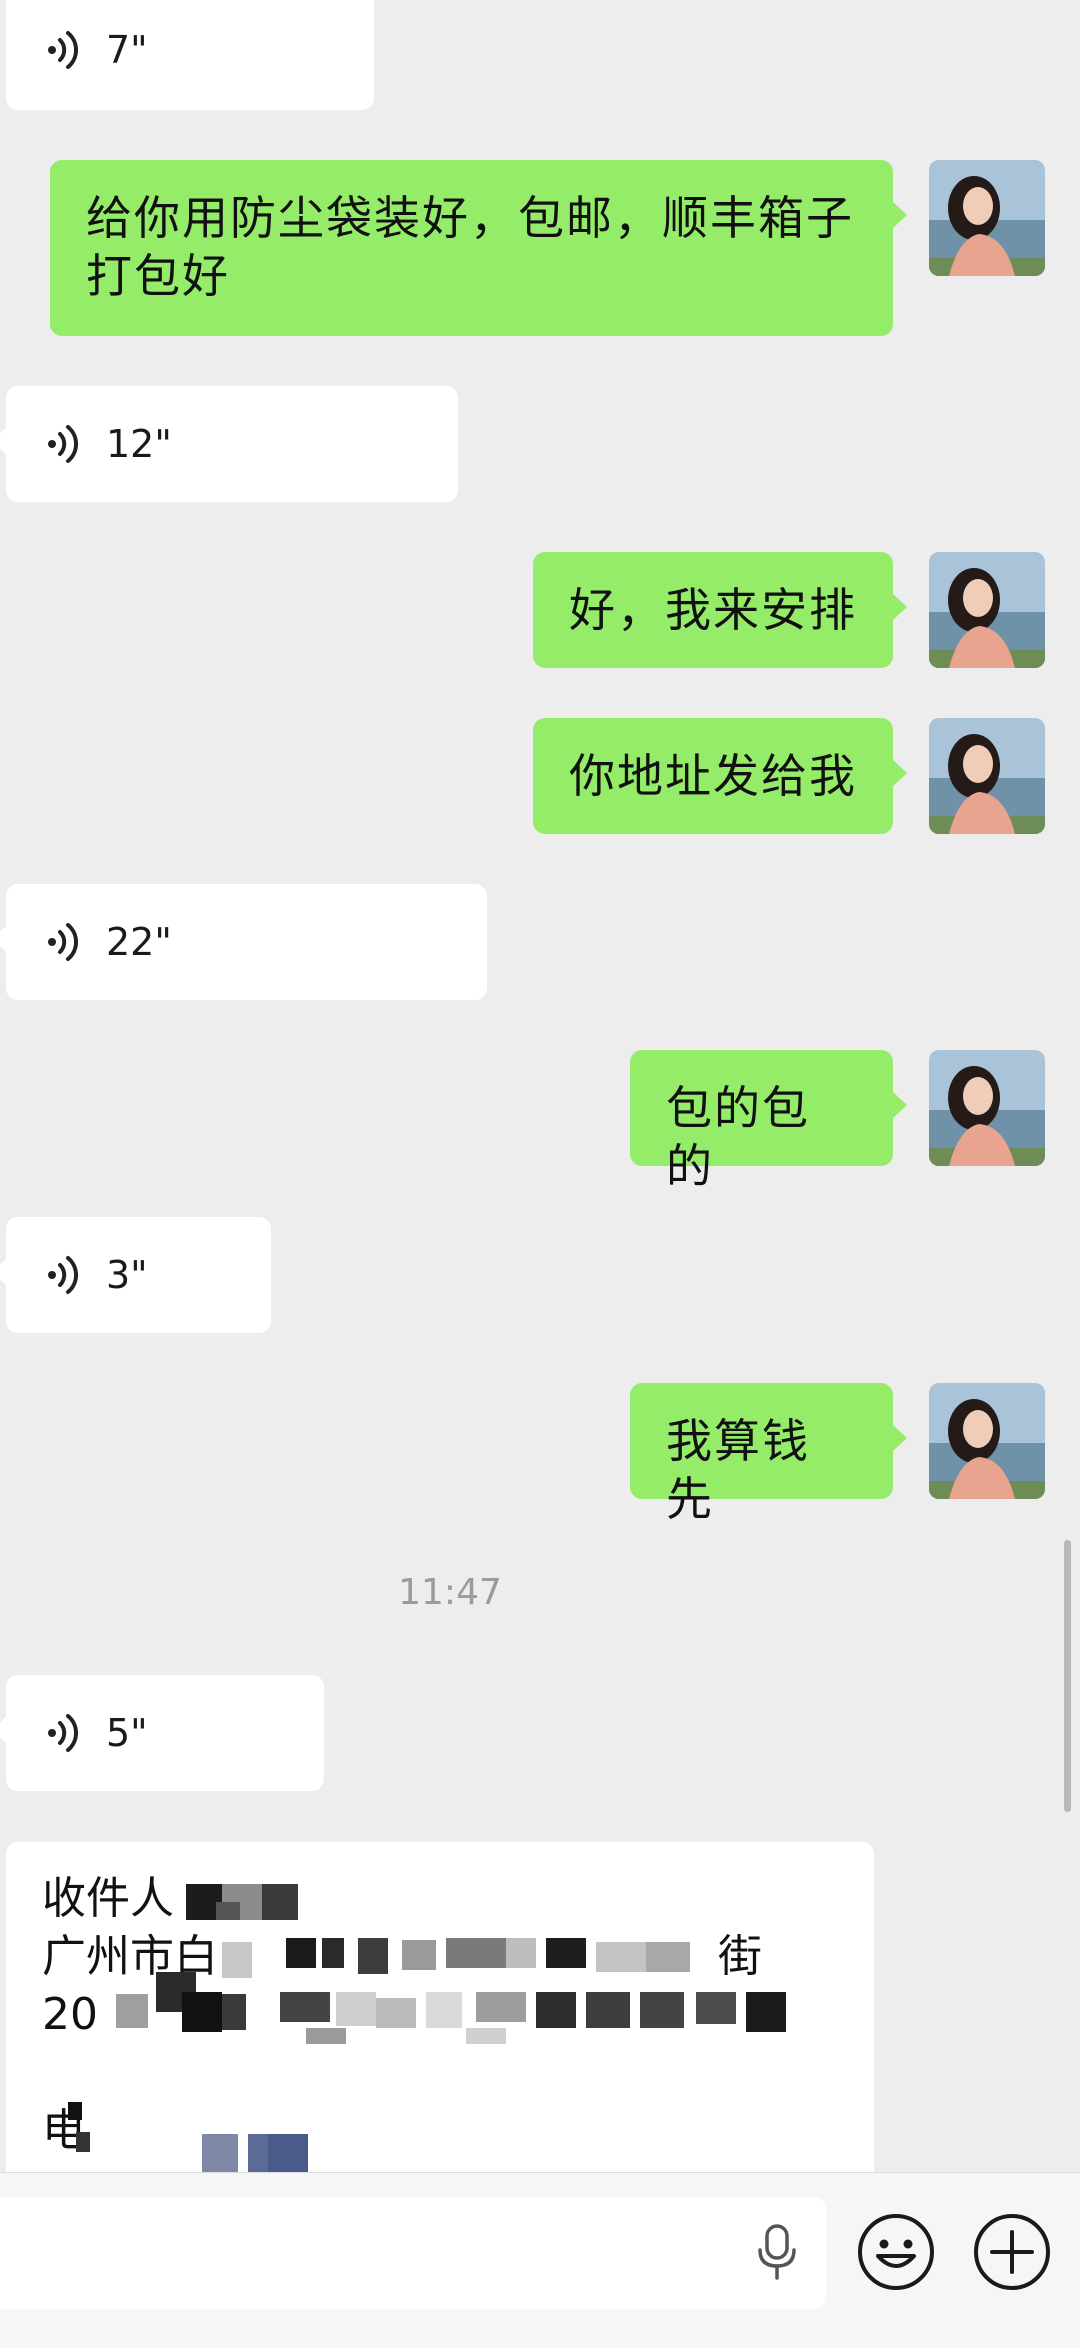 Image resolution: width=1080 pixels, height=2348 pixels. Describe the element at coordinates (139, 444) in the screenshot. I see `voice-duration: 12"` at that location.